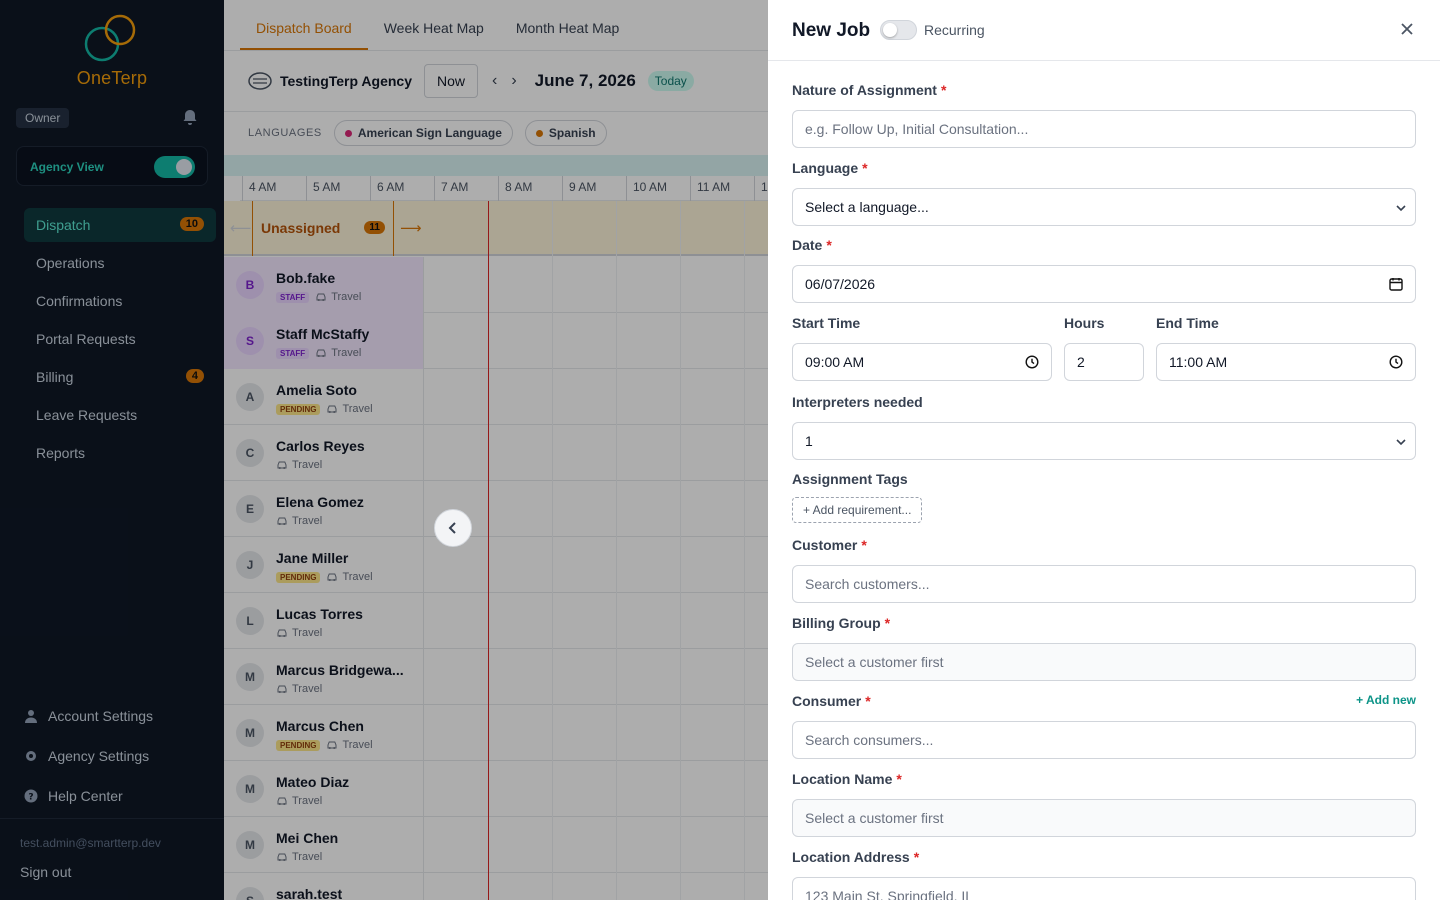  I want to click on field-label: Language *, so click(1104, 170).